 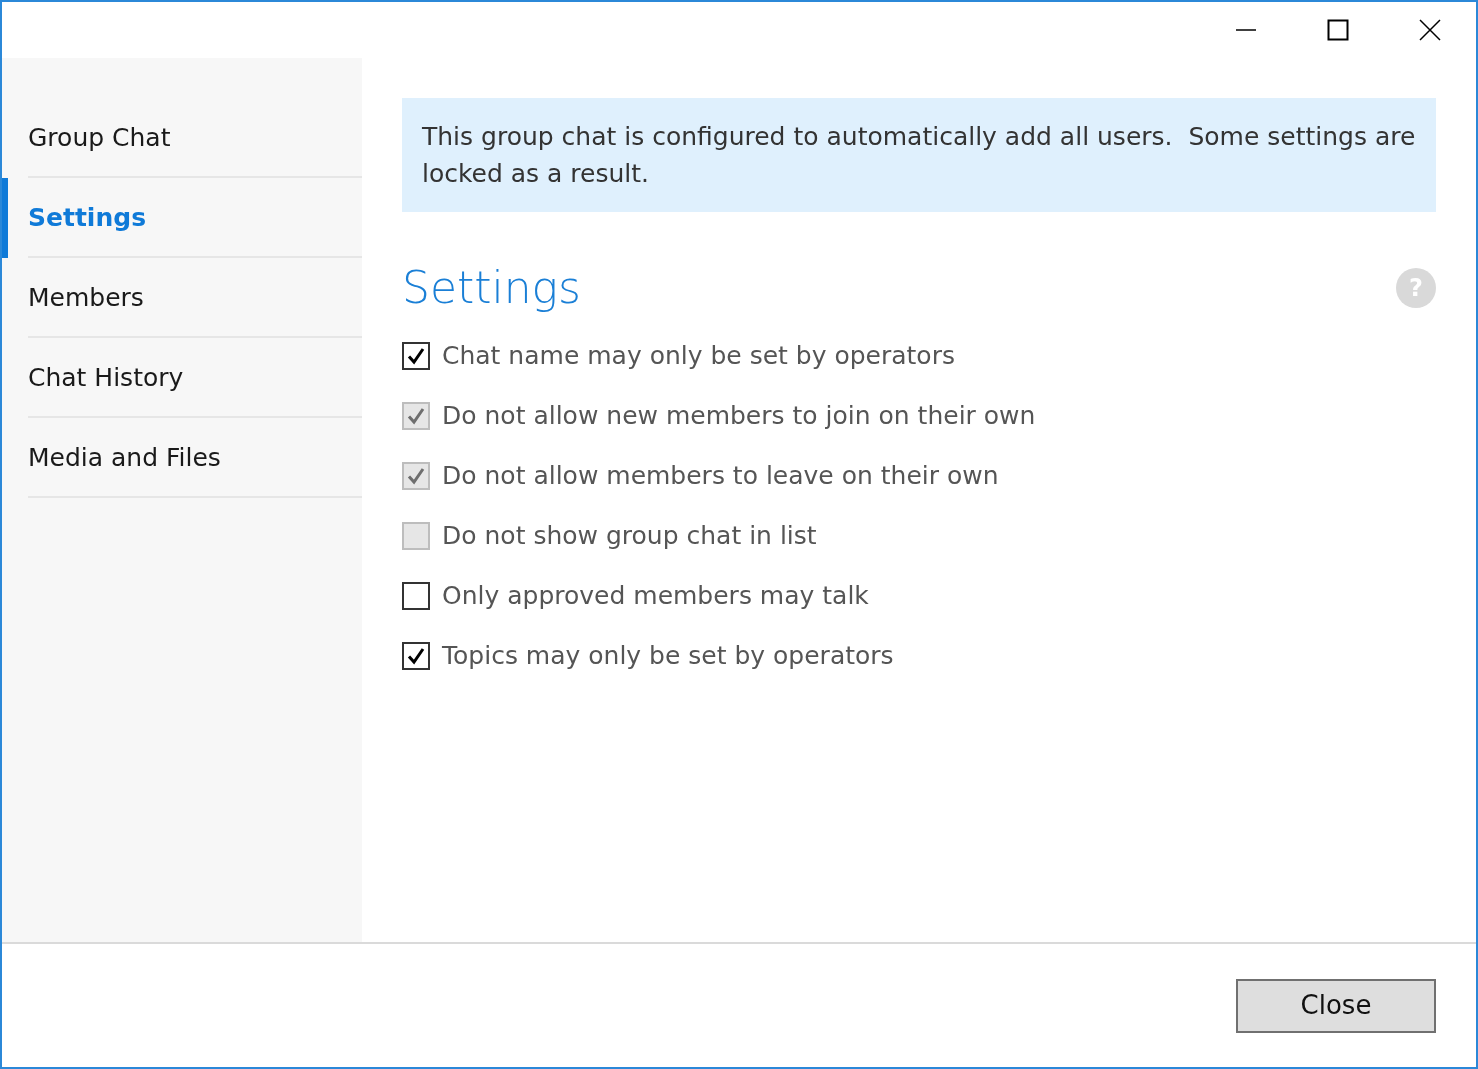 I want to click on maximize-icon, so click(x=1338, y=30).